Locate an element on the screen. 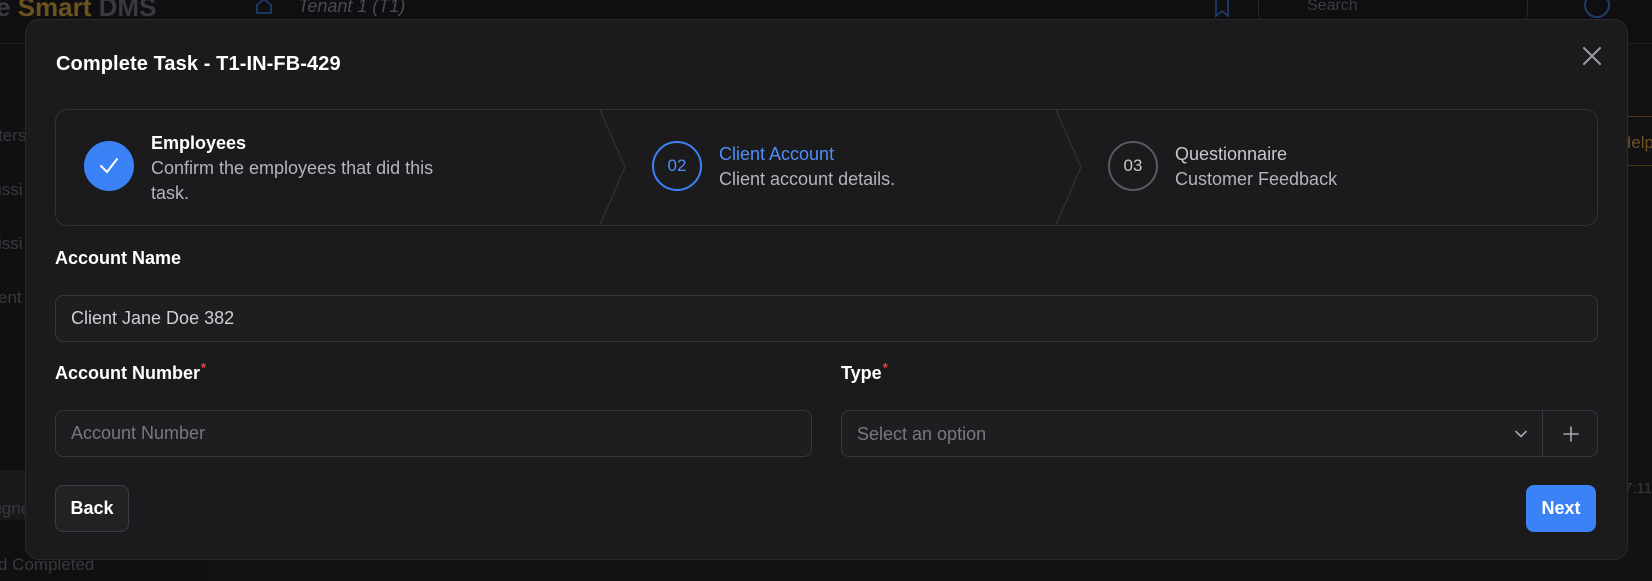 This screenshot has height=581, width=1652. plus-icon is located at coordinates (1570, 433).